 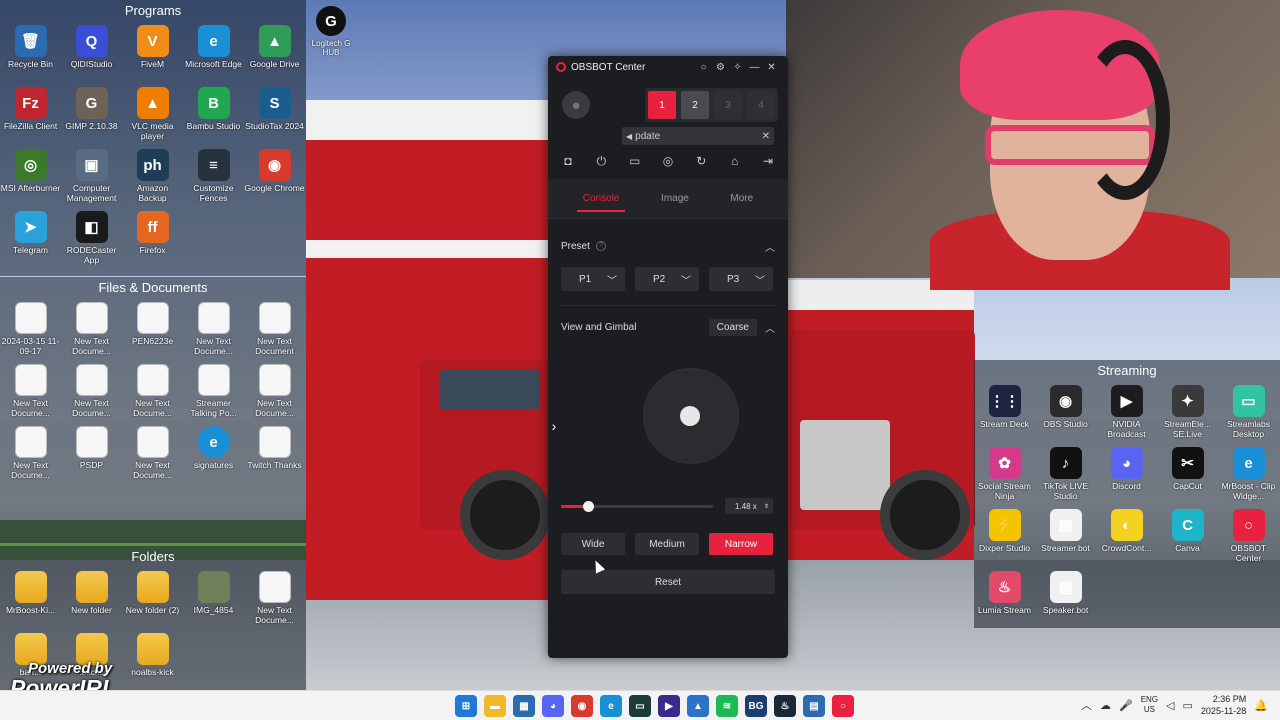 I want to click on obsbot-titlebar: OBSBOT Center ○ ⚙ ✧ — ✕, so click(x=668, y=67).